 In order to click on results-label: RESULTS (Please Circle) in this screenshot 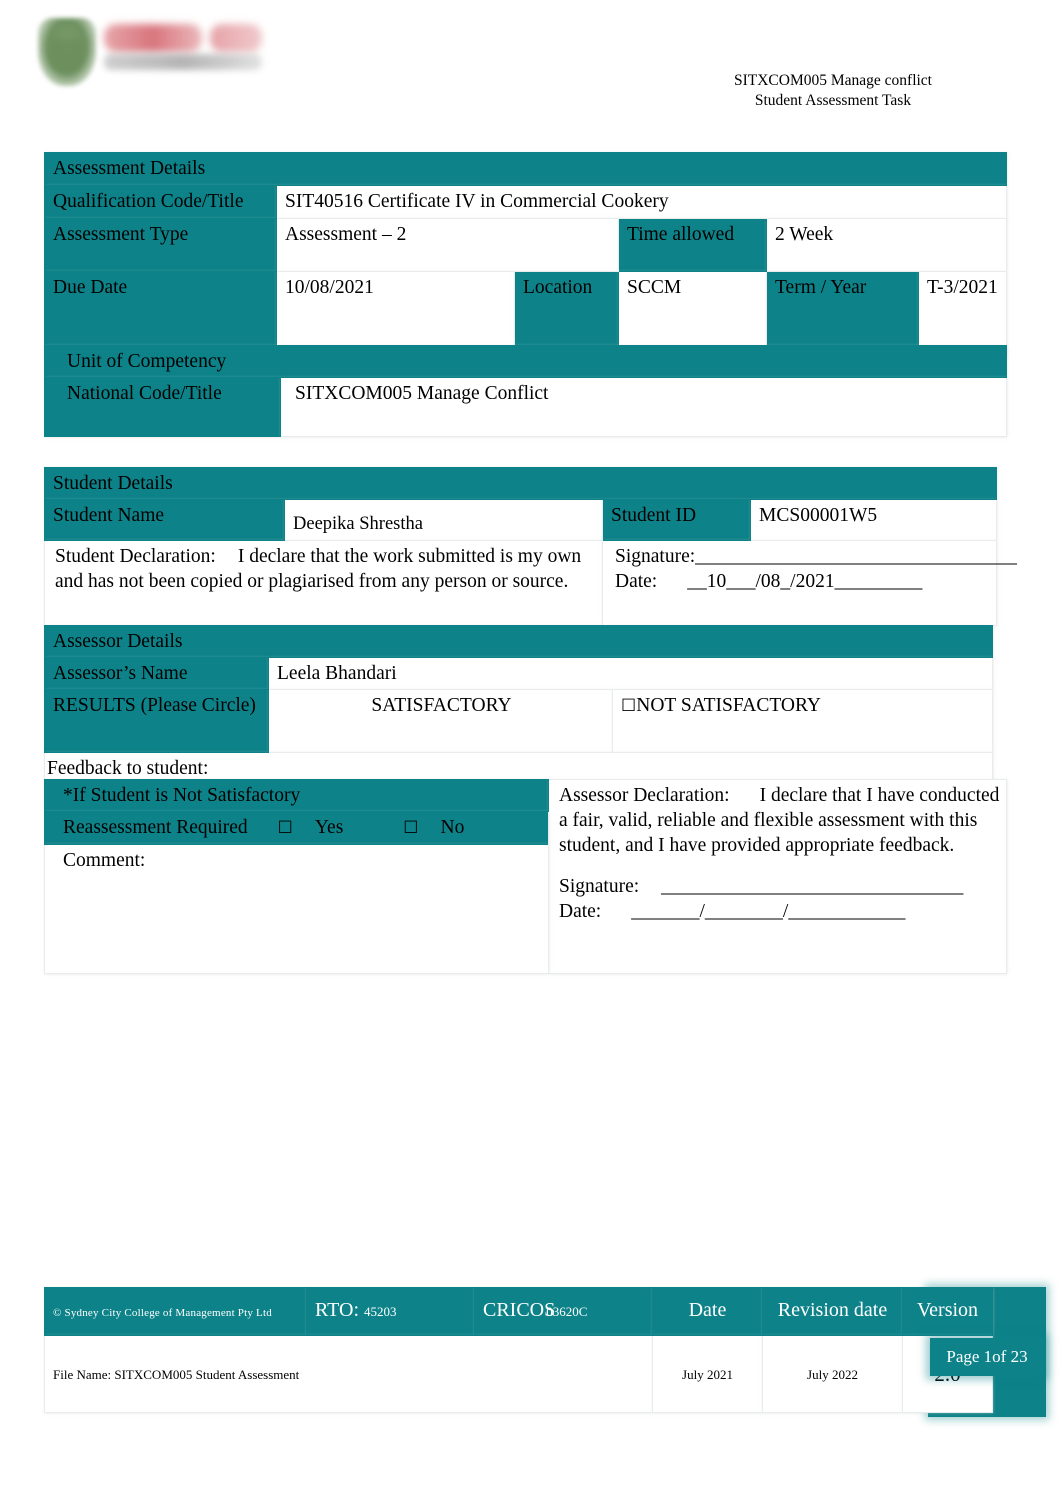, I will do `click(156, 721)`.